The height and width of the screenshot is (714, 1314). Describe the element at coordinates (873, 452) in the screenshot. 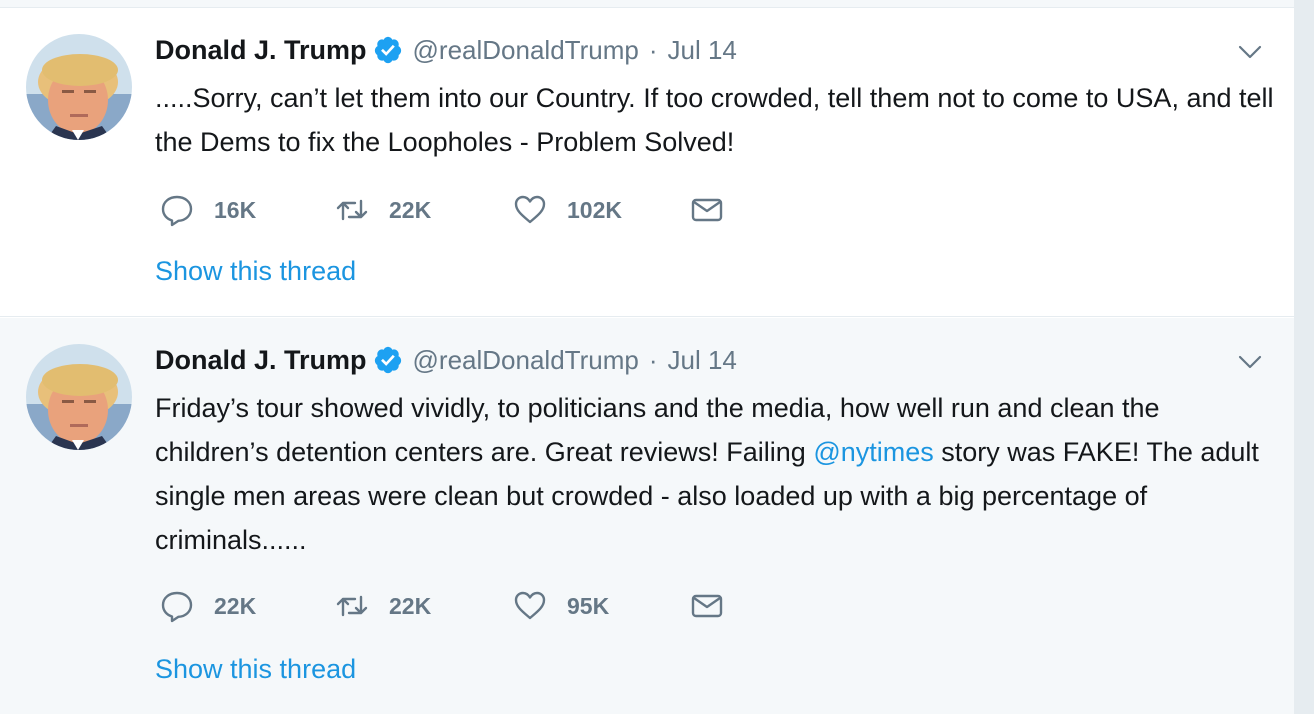

I see `mention-link: @nytimes` at that location.